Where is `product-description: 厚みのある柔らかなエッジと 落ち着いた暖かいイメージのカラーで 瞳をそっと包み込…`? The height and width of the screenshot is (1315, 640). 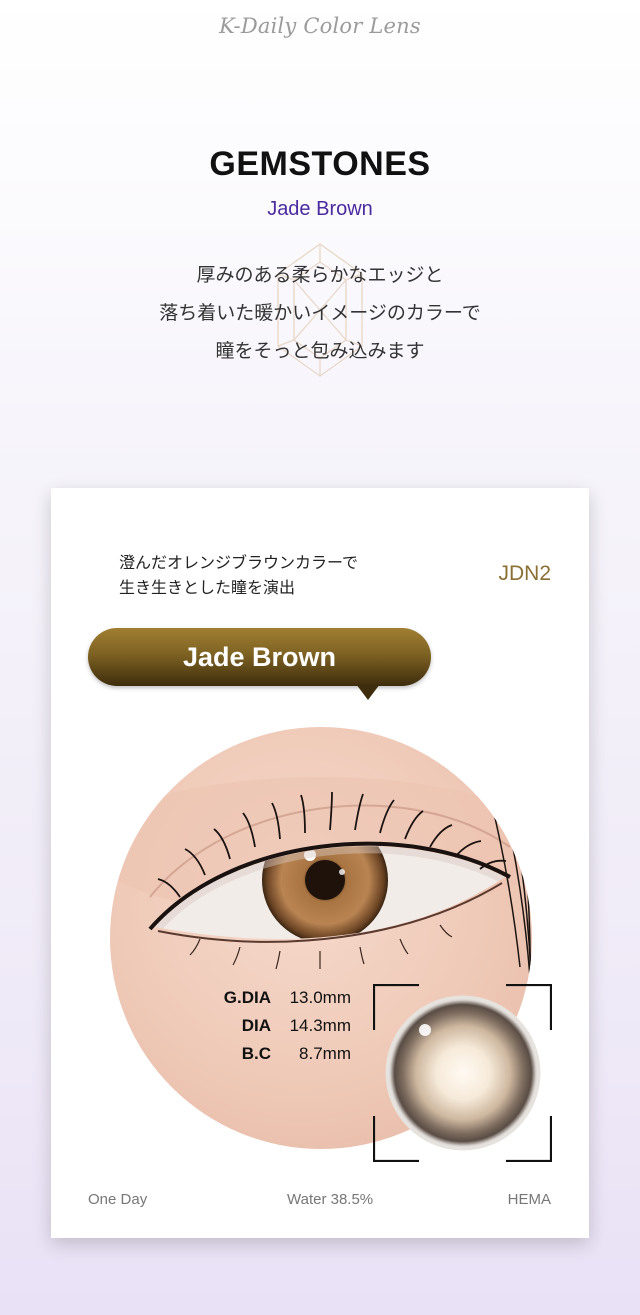 product-description: 厚みのある柔らかなエッジと 落ち着いた暖かいイメージのカラーで 瞳をそっと包み込… is located at coordinates (320, 313).